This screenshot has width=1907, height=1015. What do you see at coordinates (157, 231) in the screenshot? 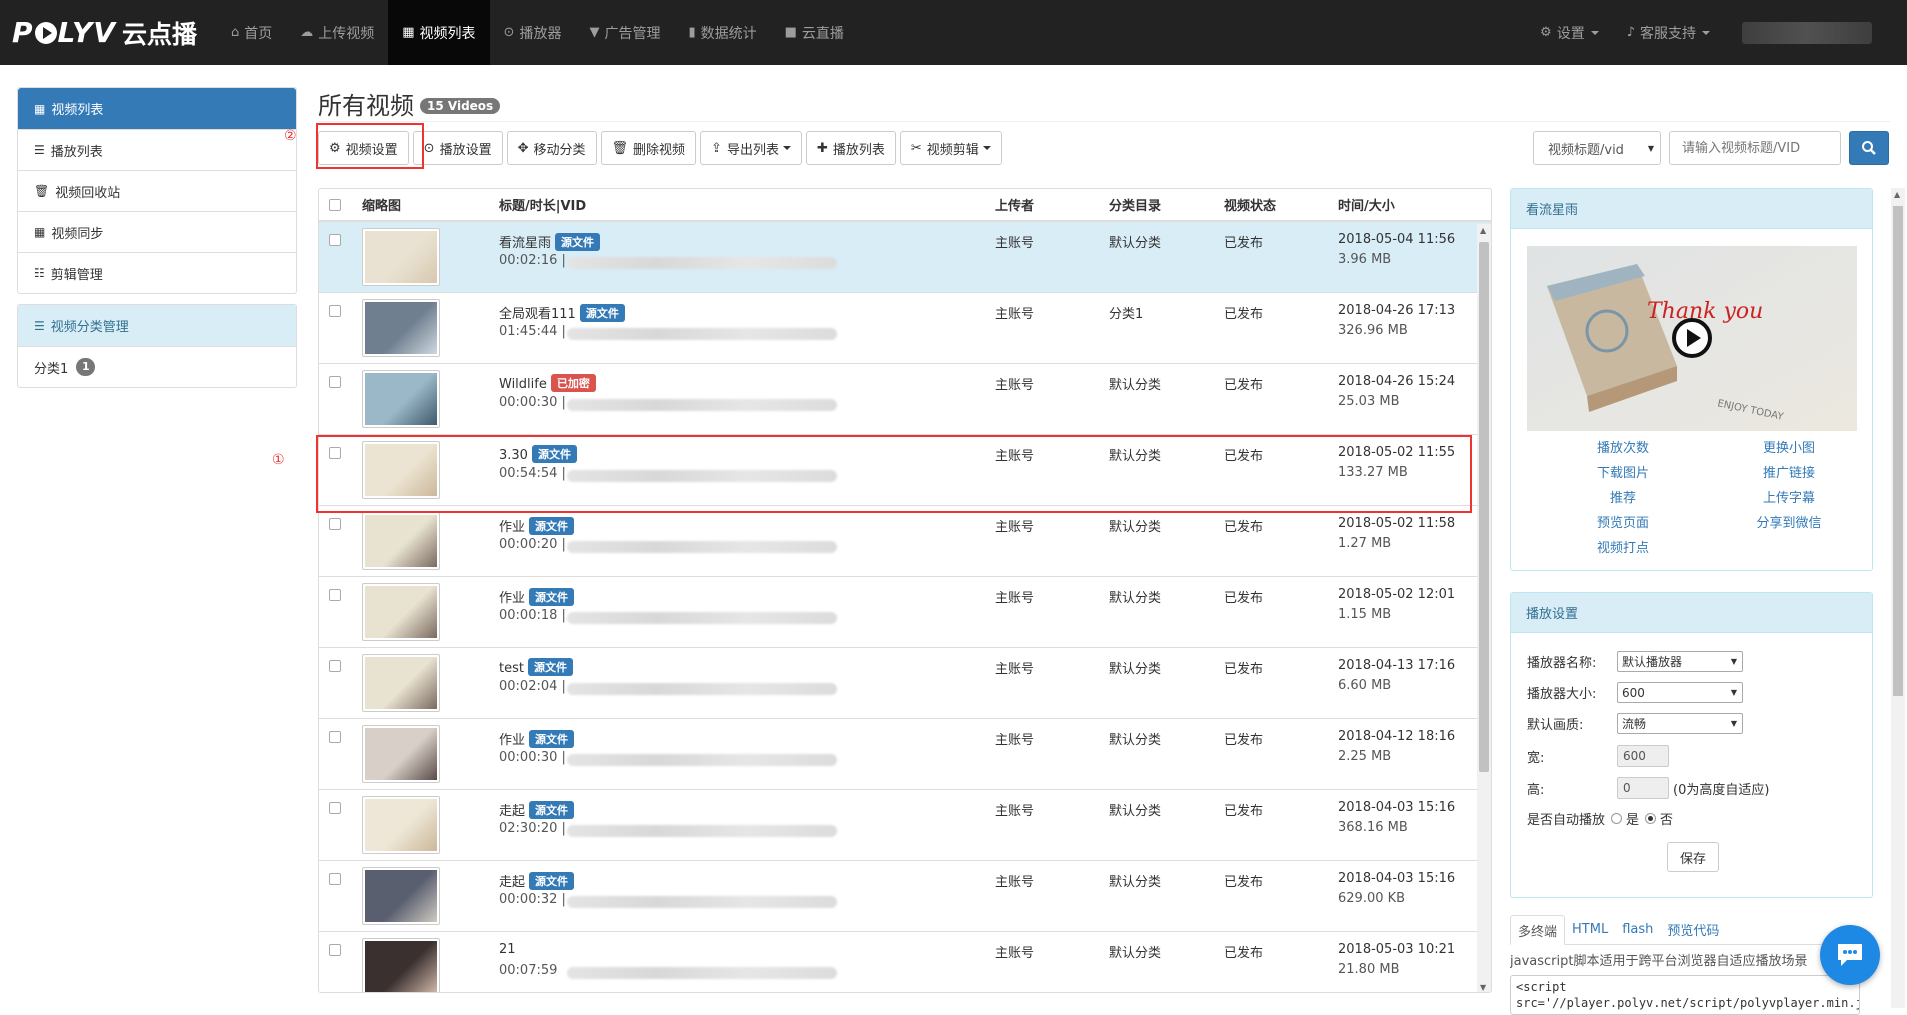
I see `sidebar-item-video-sync: ▦ 视频同步` at bounding box center [157, 231].